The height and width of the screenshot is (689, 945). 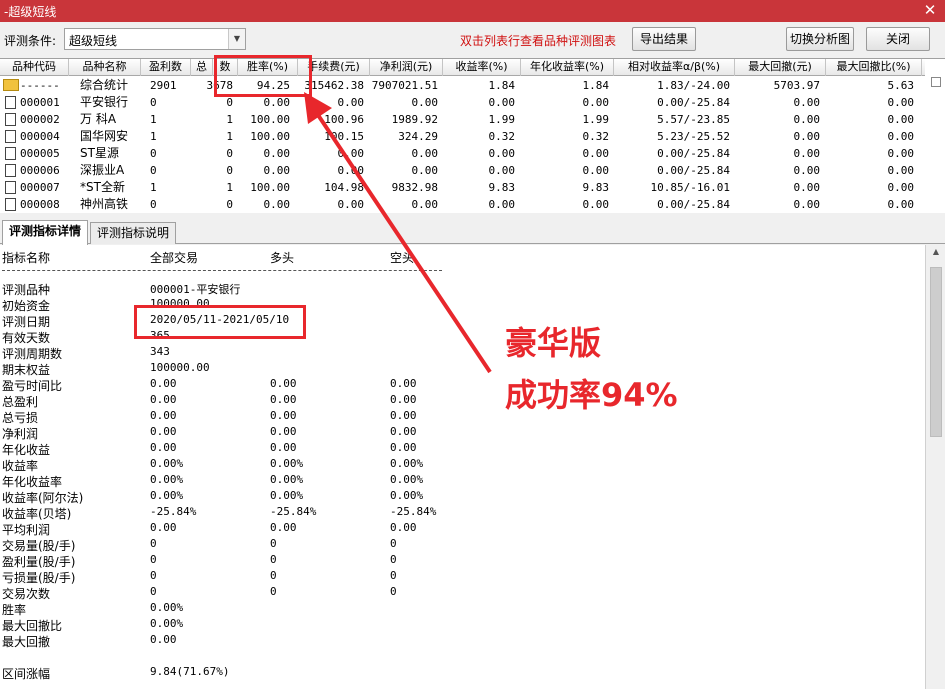 I want to click on detail-label: 评测品种, so click(x=26, y=290).